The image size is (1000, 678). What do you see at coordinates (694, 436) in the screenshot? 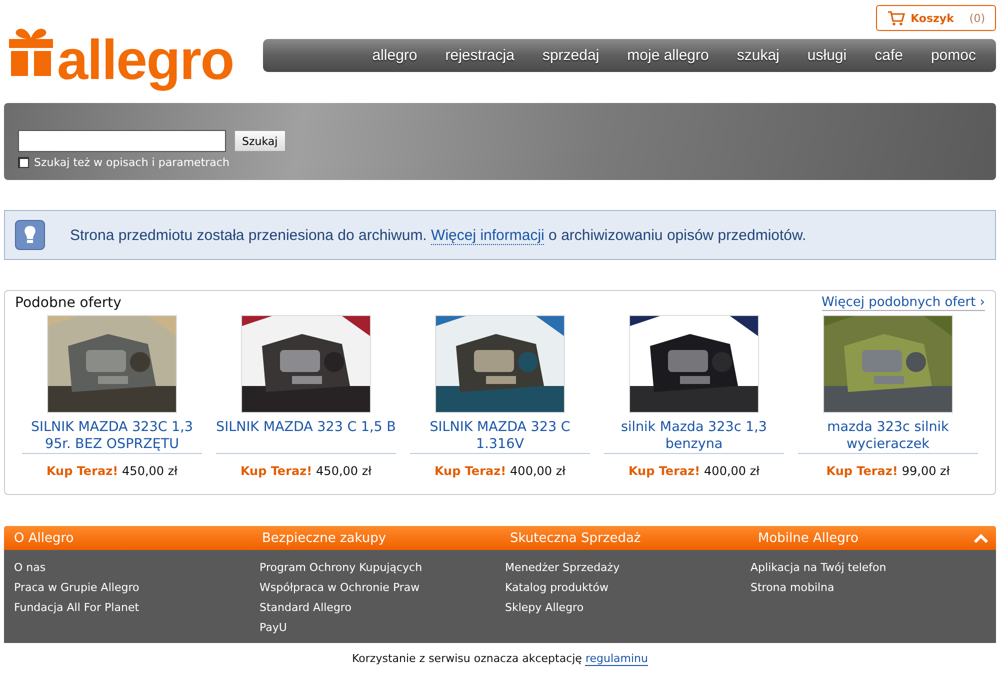
I see `offer-title-link: silnik Mazda 323c 1,3 benzyna` at bounding box center [694, 436].